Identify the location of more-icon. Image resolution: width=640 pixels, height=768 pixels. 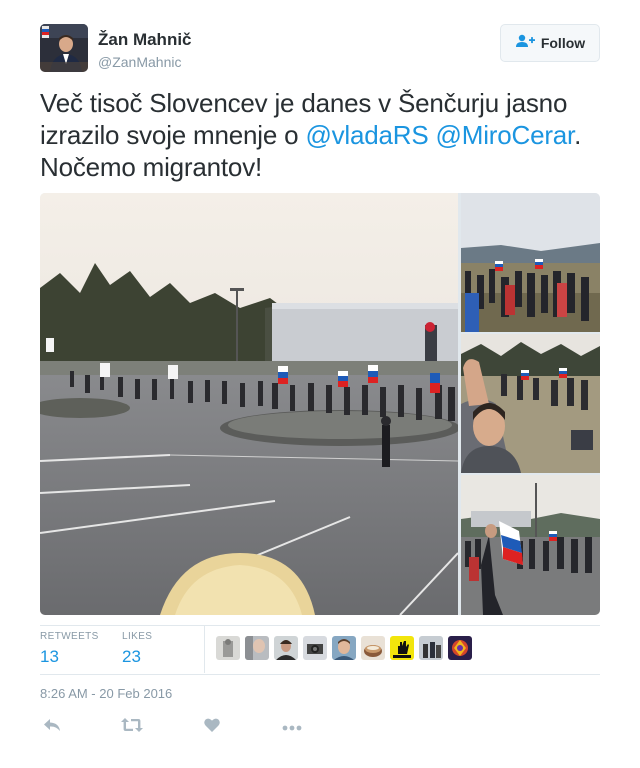
(292, 727).